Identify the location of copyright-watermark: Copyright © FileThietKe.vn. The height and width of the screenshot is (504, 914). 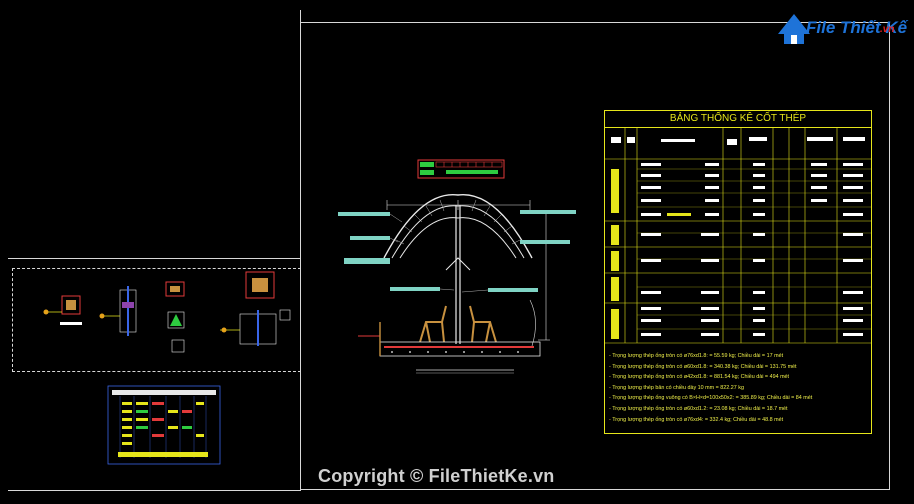
(436, 476).